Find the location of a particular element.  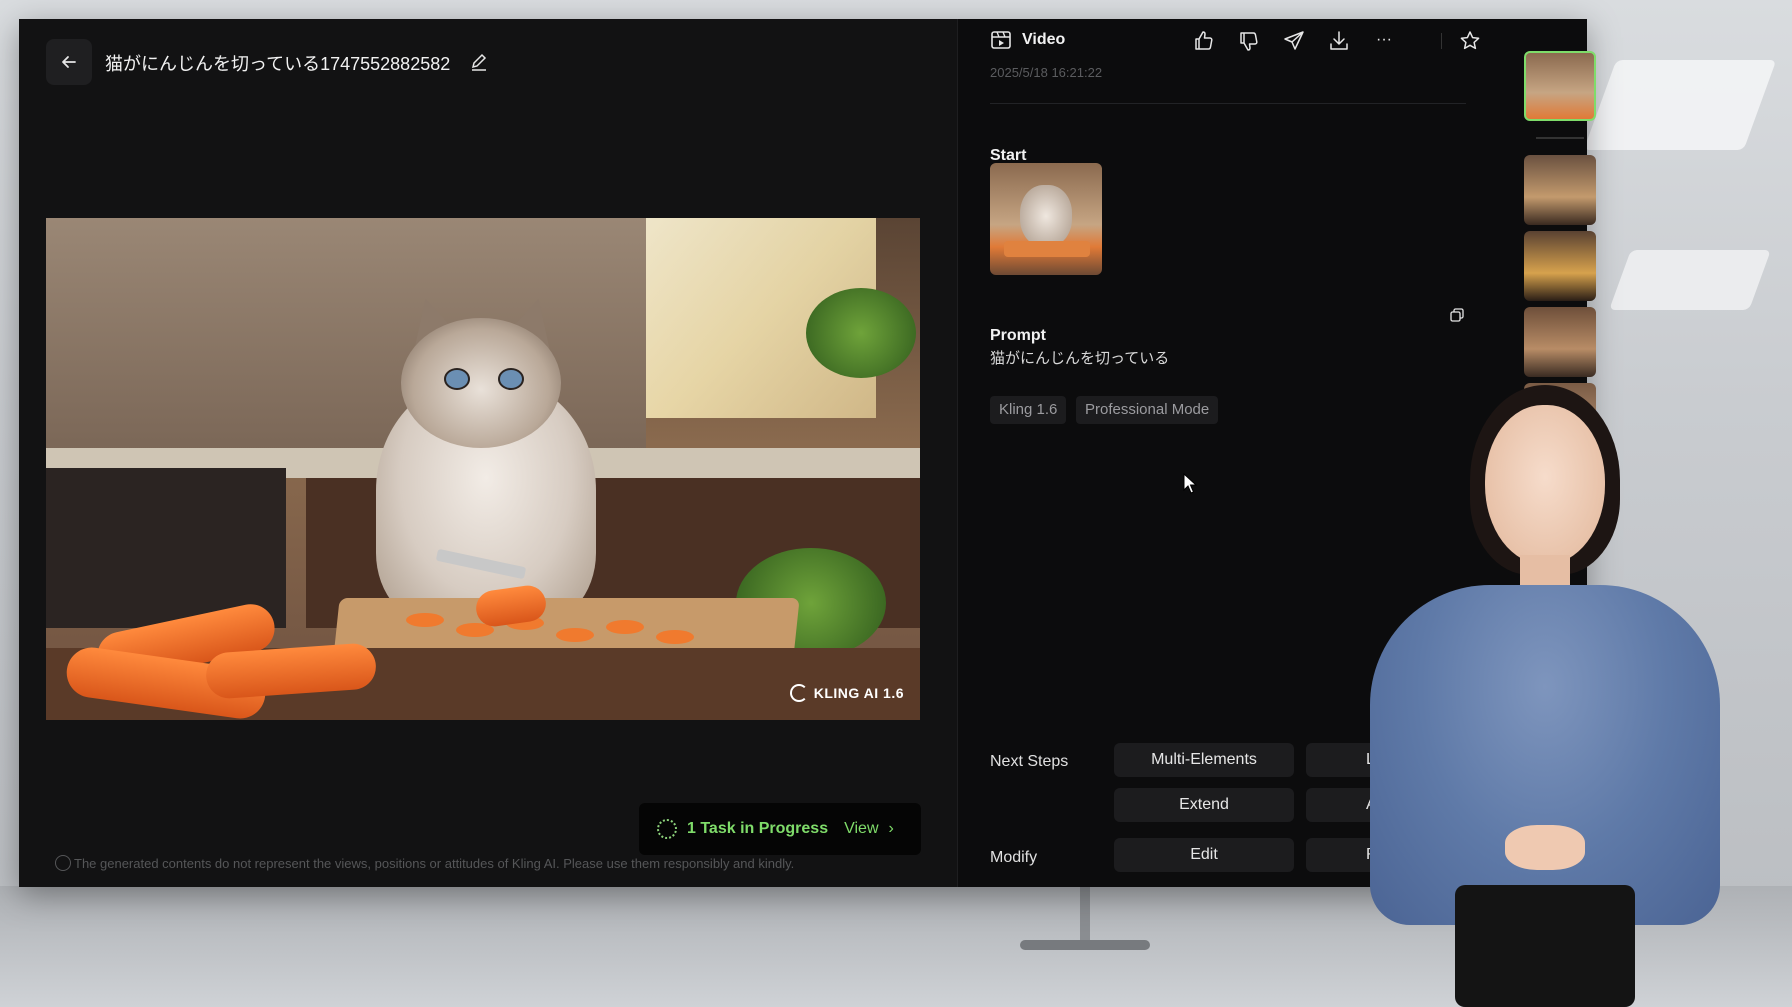

info-icon is located at coordinates (63, 863).